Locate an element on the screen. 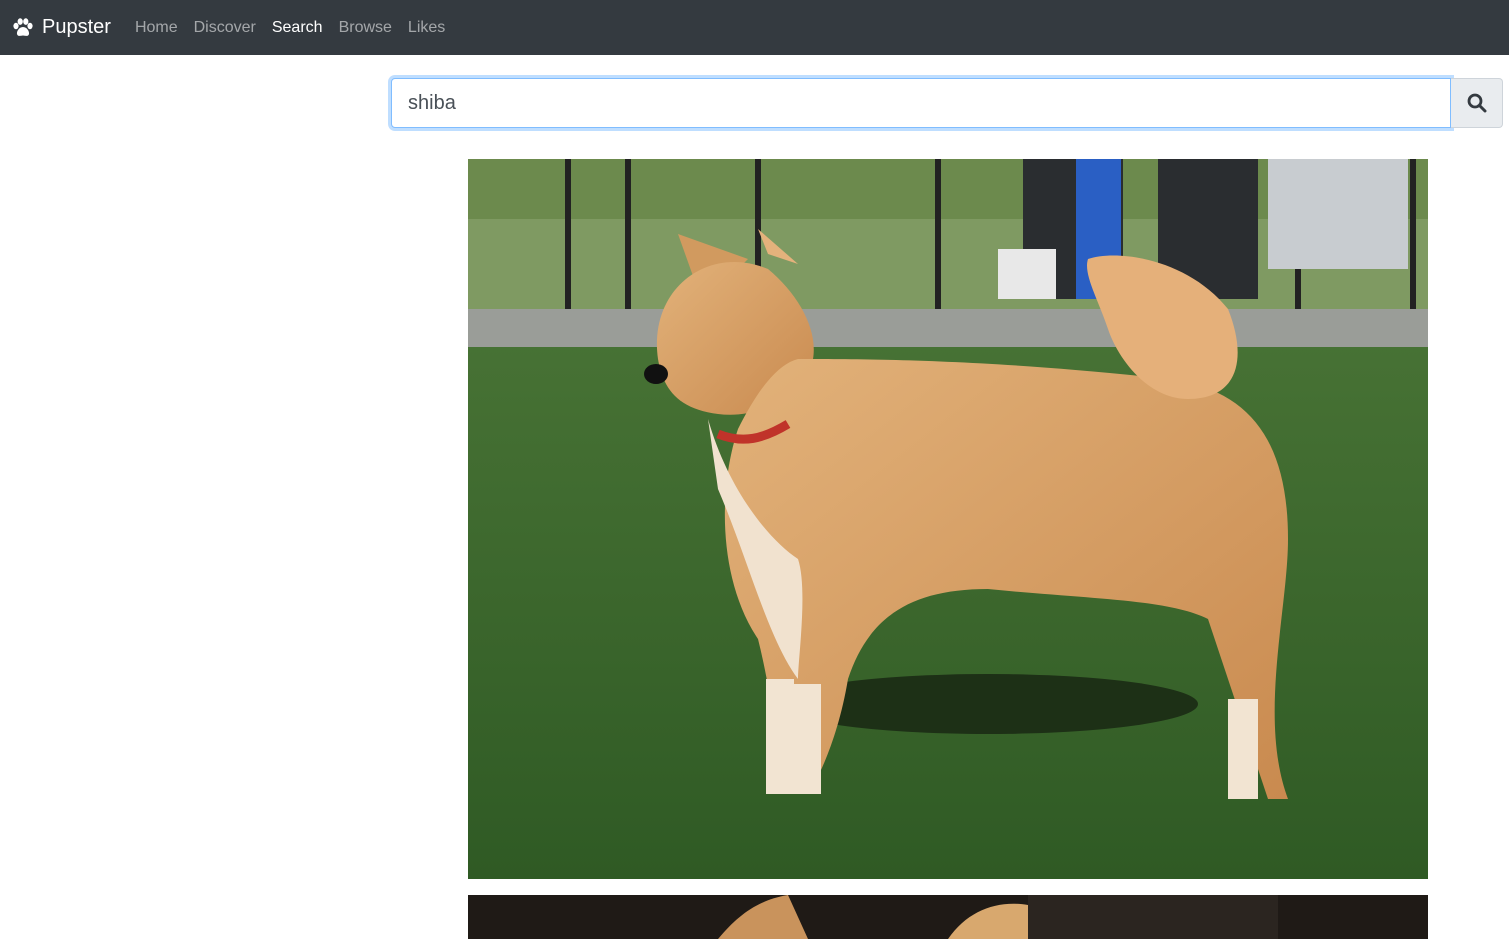 The image size is (1509, 939). nav-browse: Browse is located at coordinates (365, 28).